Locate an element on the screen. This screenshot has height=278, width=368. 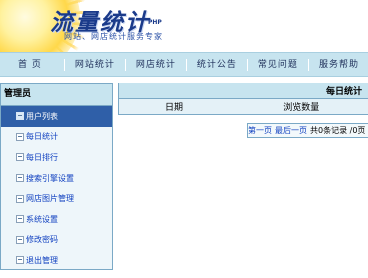
sidebar-item-daily-ranking: 每日排行 is located at coordinates (56, 157).